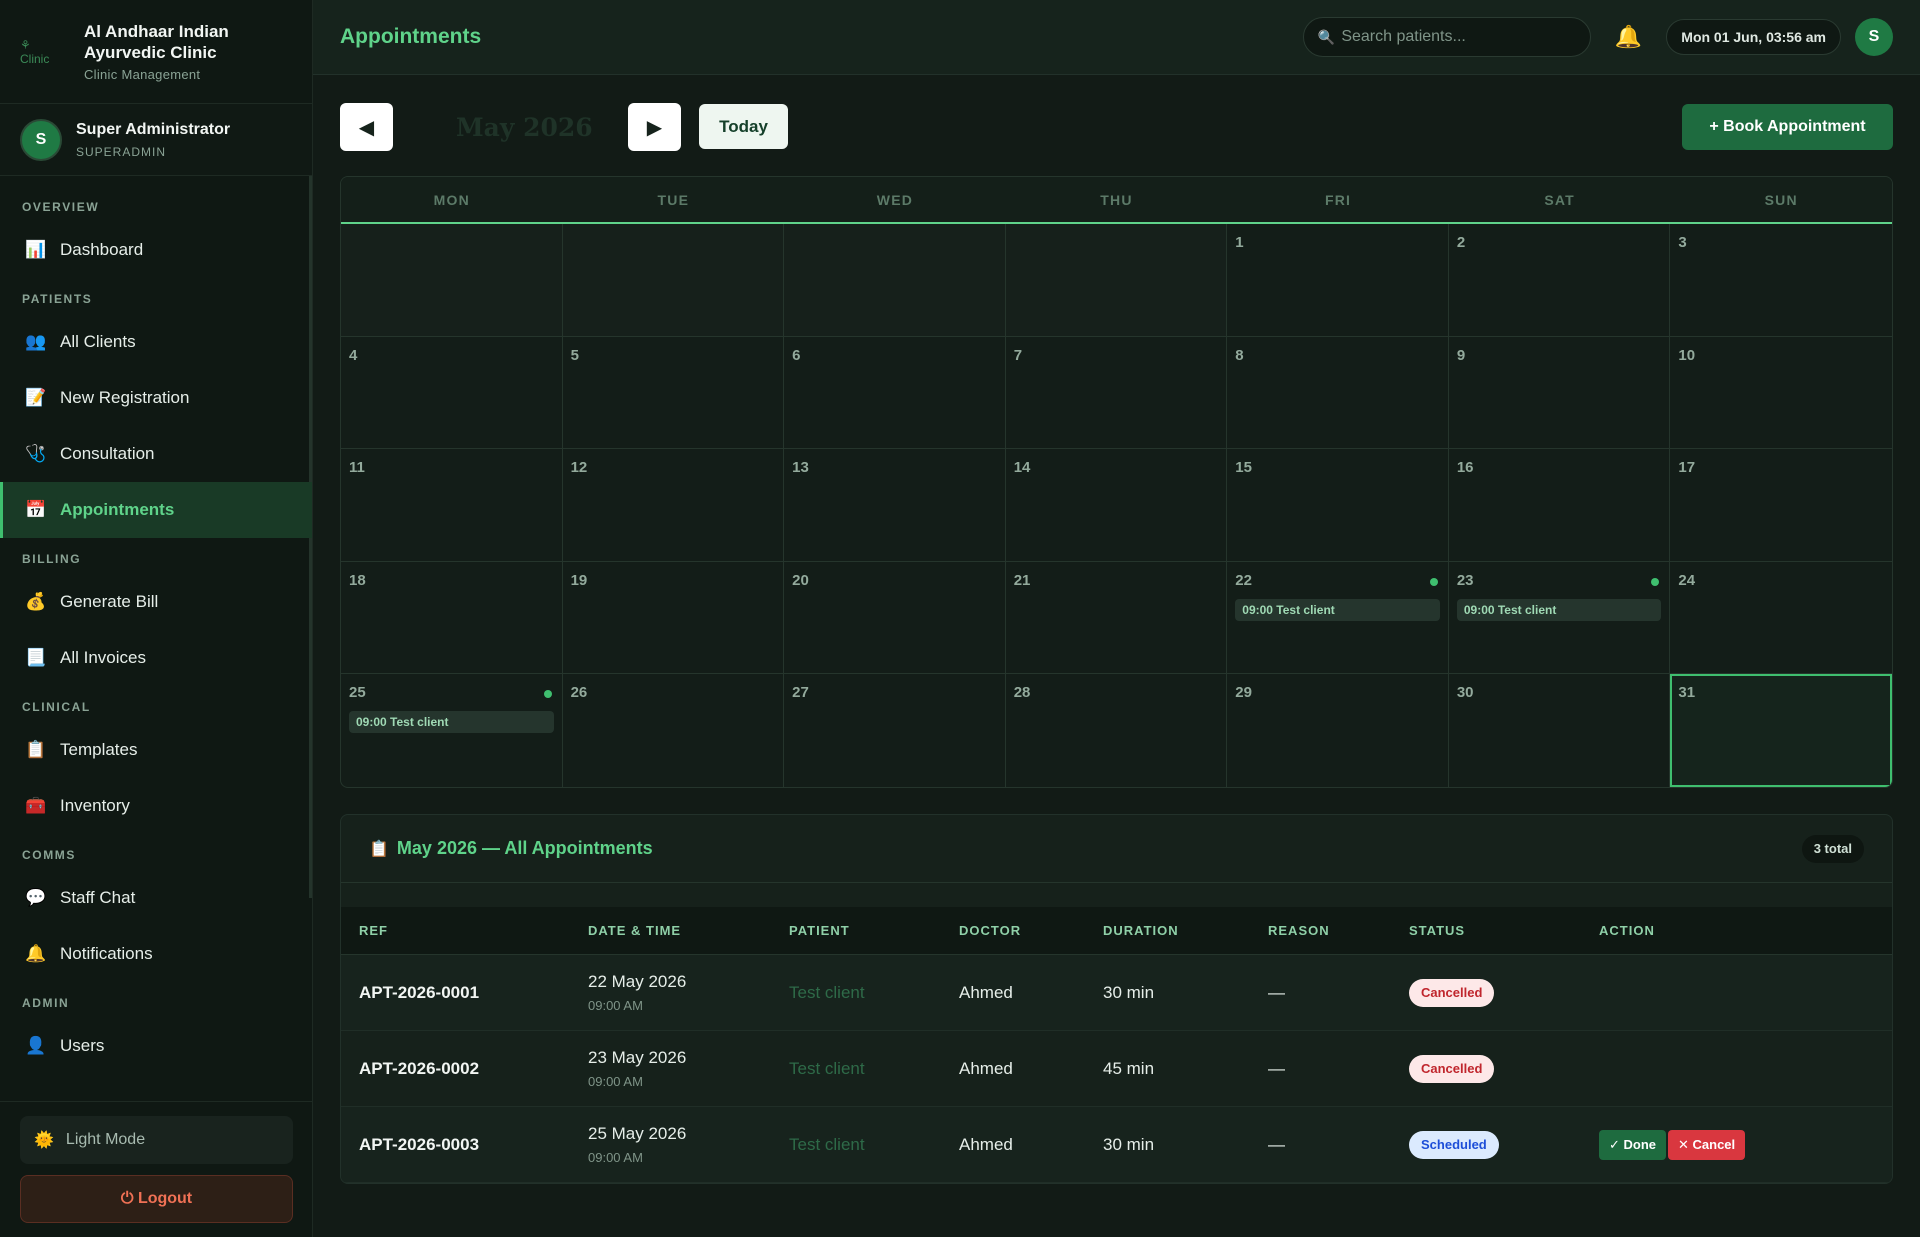  Describe the element at coordinates (796, 355) in the screenshot. I see `day-number: 6` at that location.